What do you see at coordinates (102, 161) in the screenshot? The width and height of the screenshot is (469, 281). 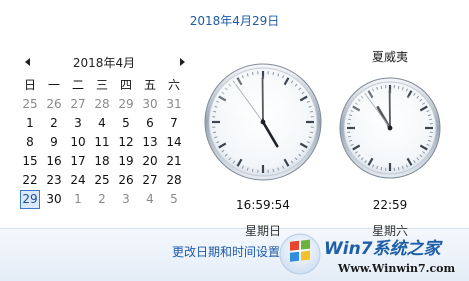 I see `calendar-day: 18` at bounding box center [102, 161].